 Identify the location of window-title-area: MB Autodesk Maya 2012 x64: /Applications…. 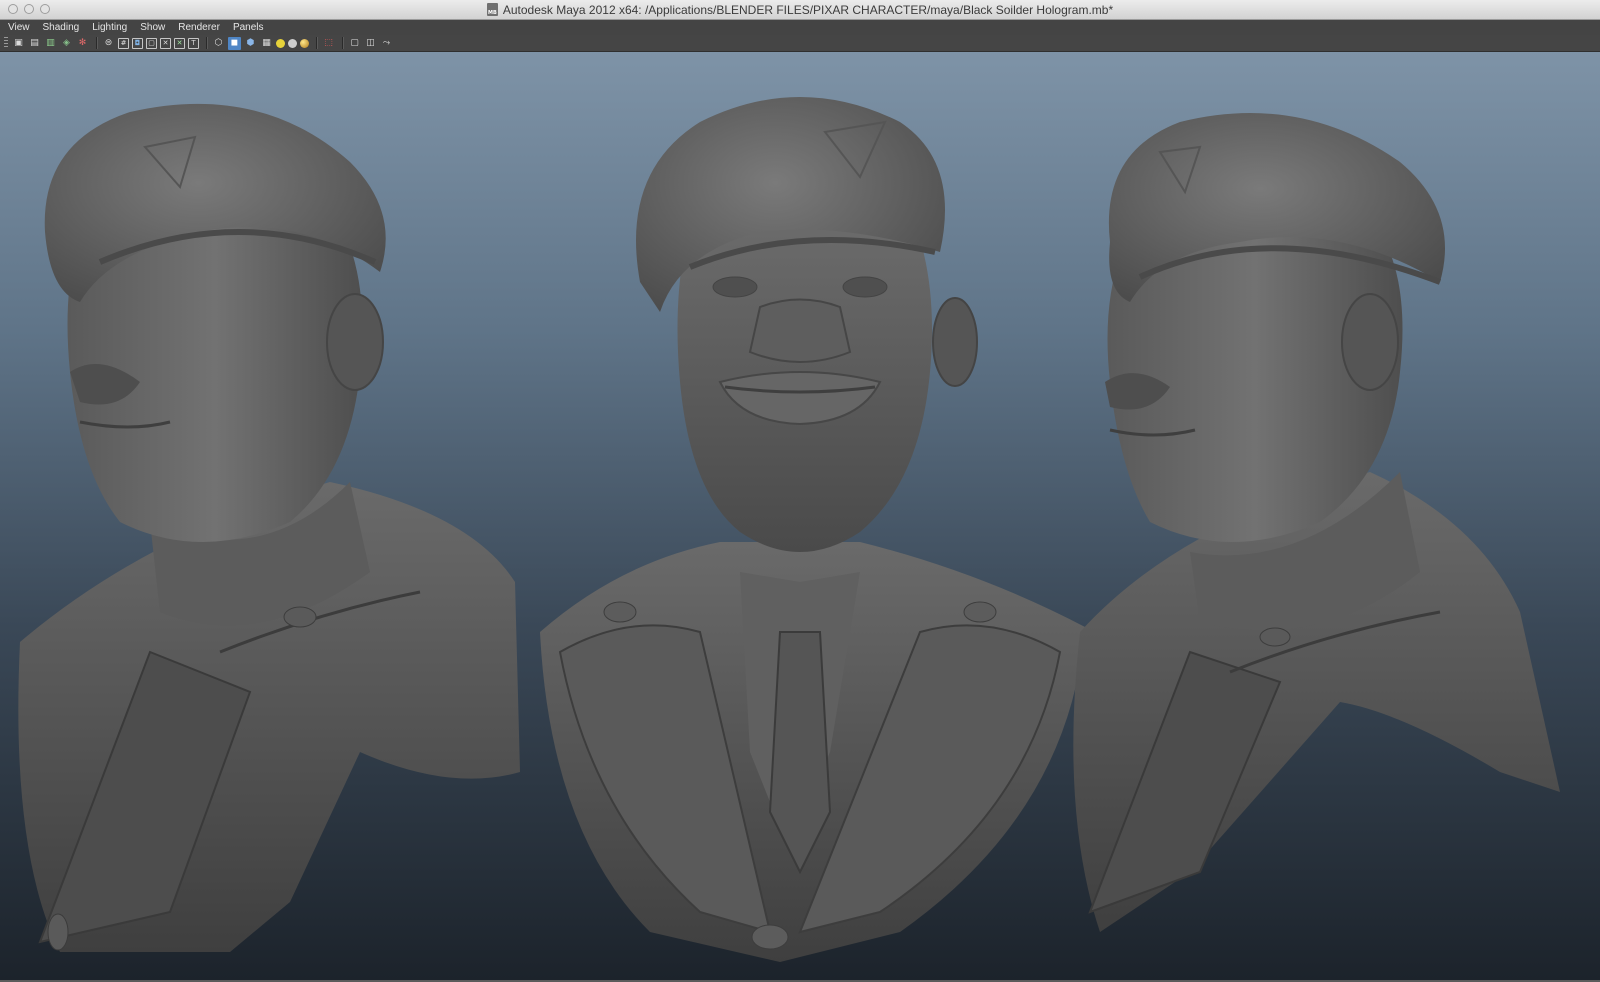
(800, 9).